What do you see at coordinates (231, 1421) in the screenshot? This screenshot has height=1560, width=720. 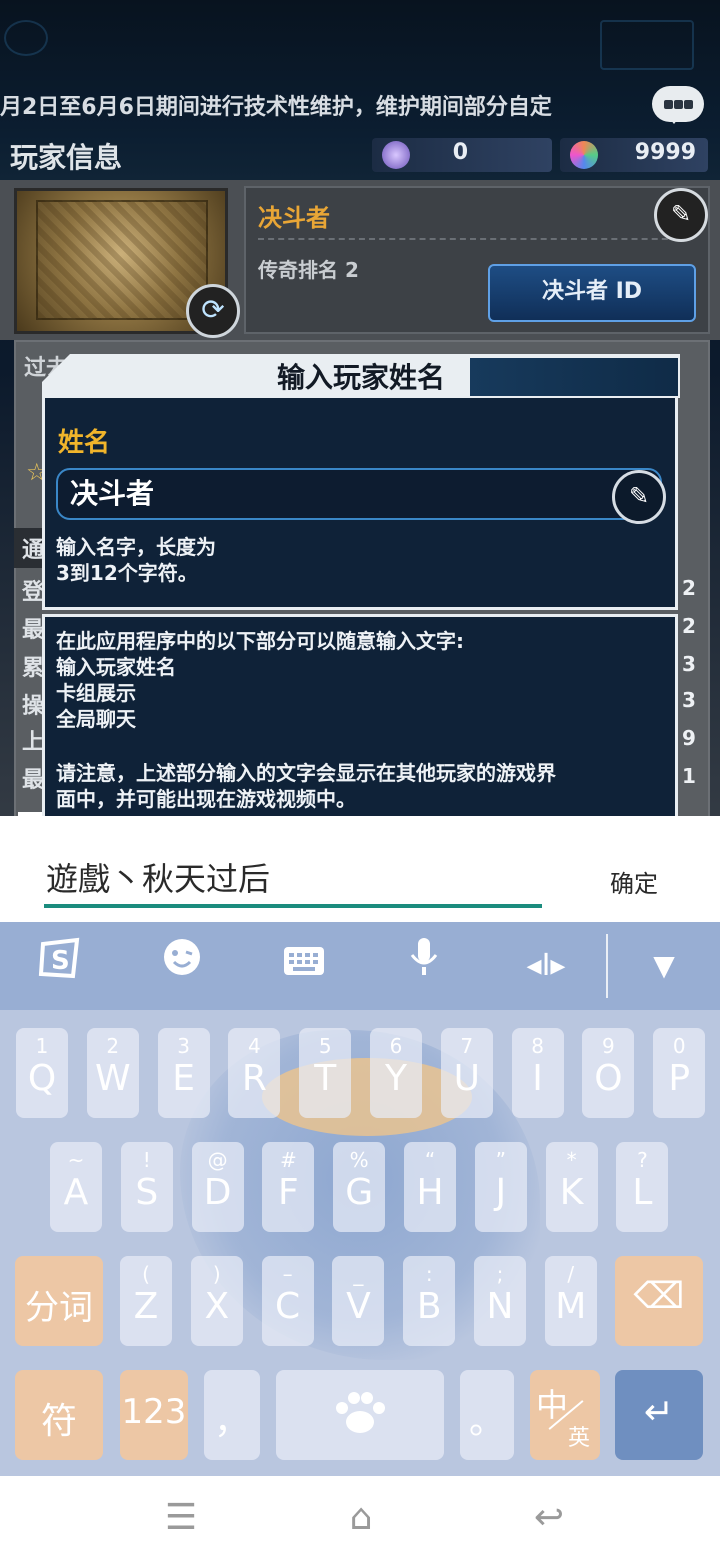 I see `key-label: ，` at bounding box center [231, 1421].